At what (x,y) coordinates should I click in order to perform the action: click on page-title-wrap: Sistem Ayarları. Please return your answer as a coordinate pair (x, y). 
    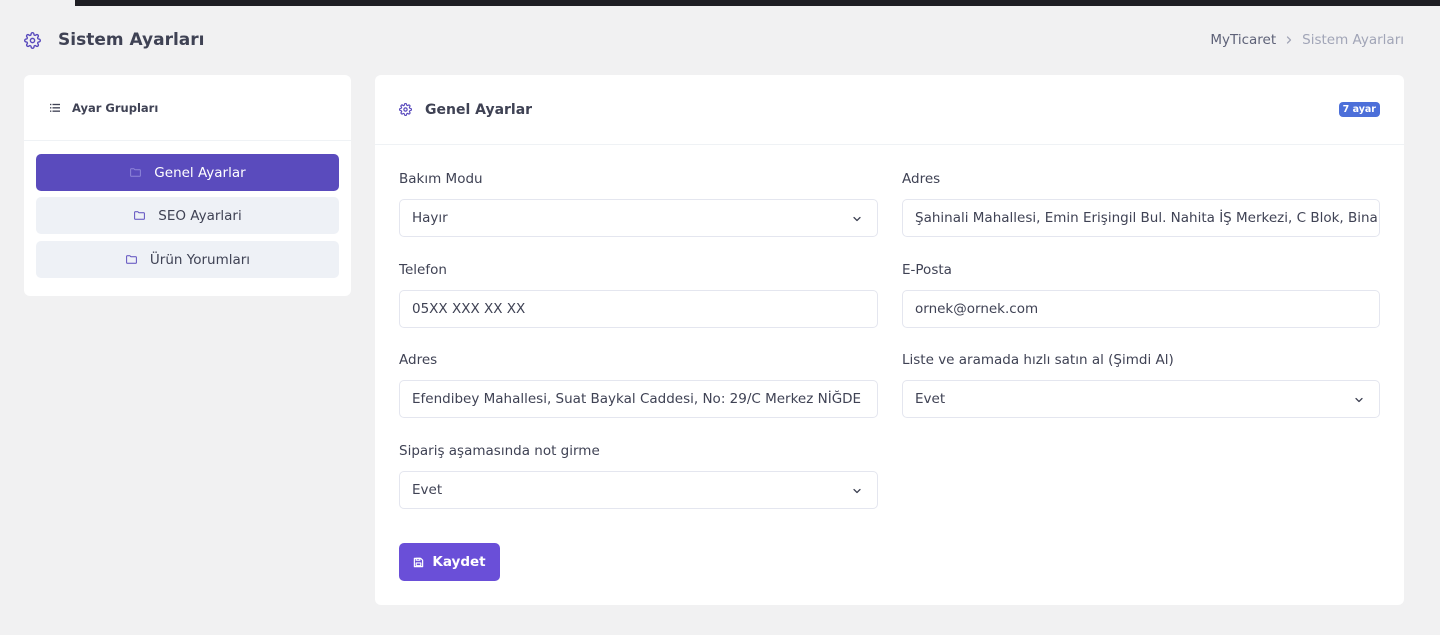
    Looking at the image, I should click on (114, 40).